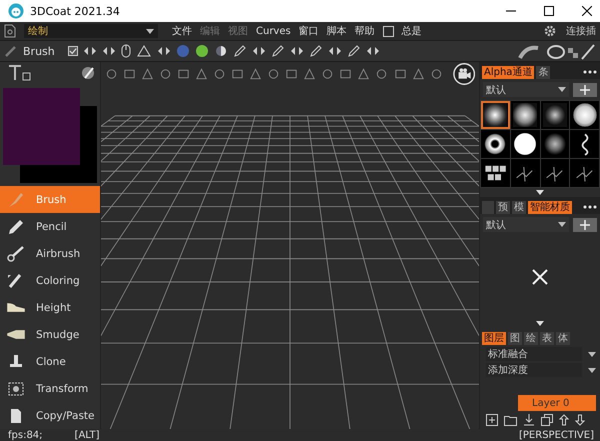 This screenshot has width=600, height=441. Describe the element at coordinates (587, 11) in the screenshot. I see `close-icon` at that location.